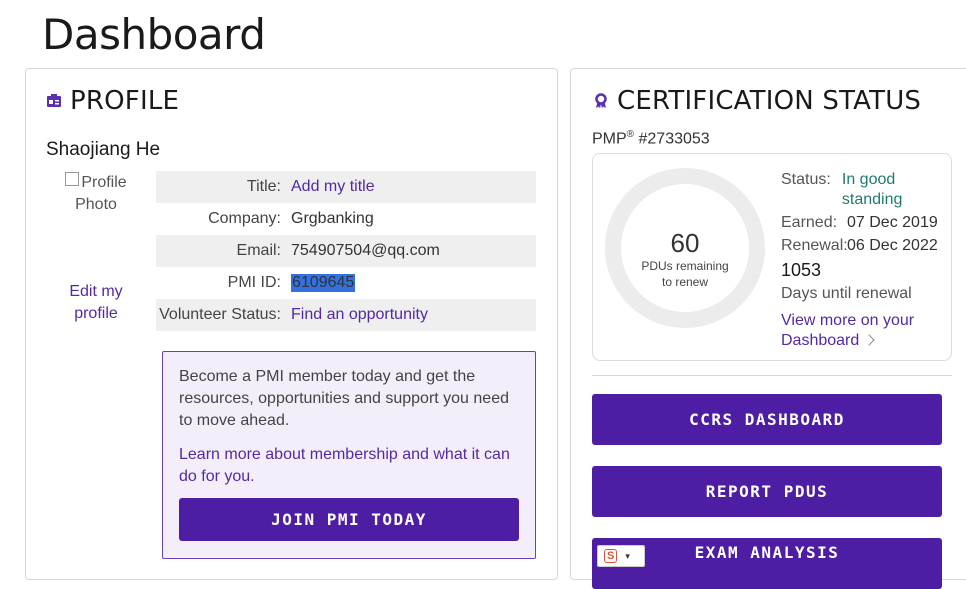 Image resolution: width=966 pixels, height=589 pixels. I want to click on earned-value: 07 Dec 2019, so click(892, 222).